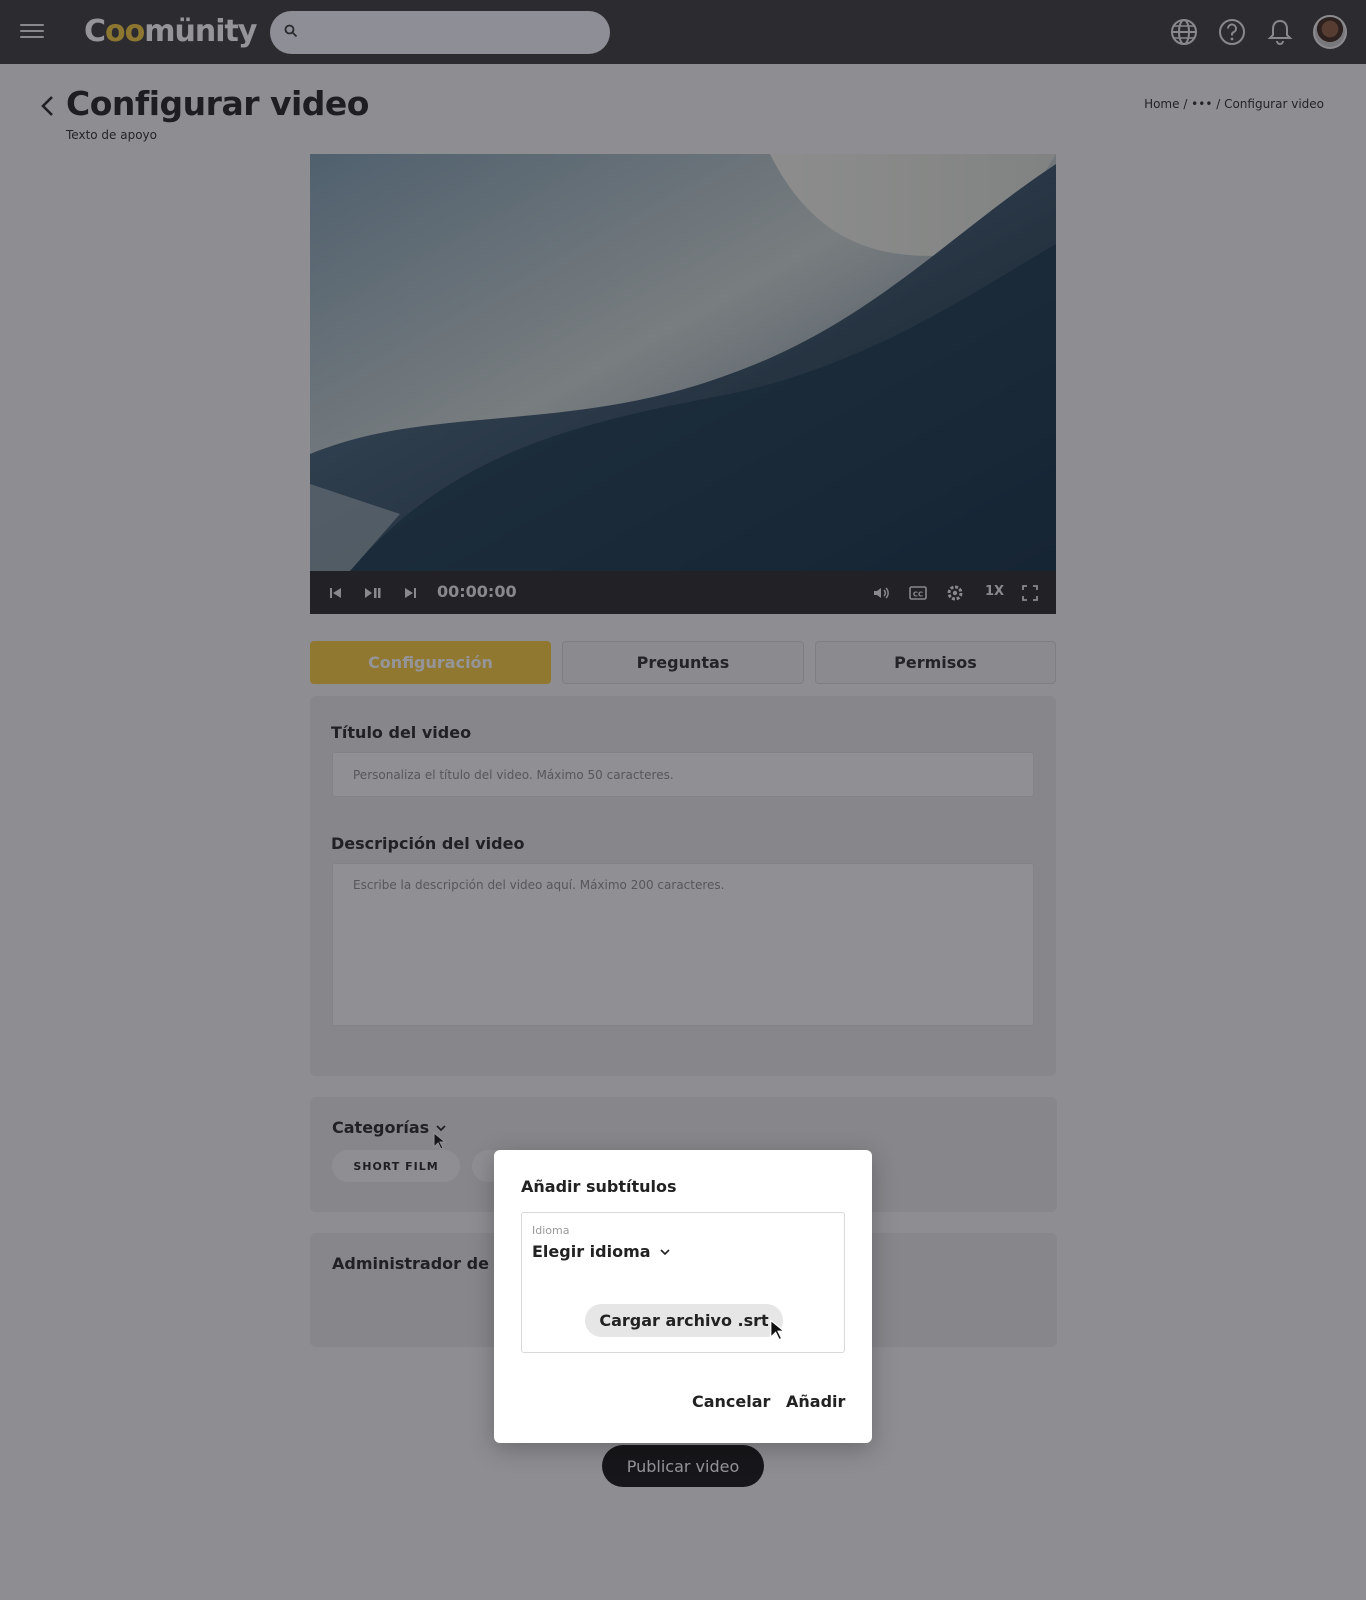 The height and width of the screenshot is (1600, 1366). I want to click on language-upload-box: Idioma Elegir idioma Cargar archivo .srt, so click(683, 1282).